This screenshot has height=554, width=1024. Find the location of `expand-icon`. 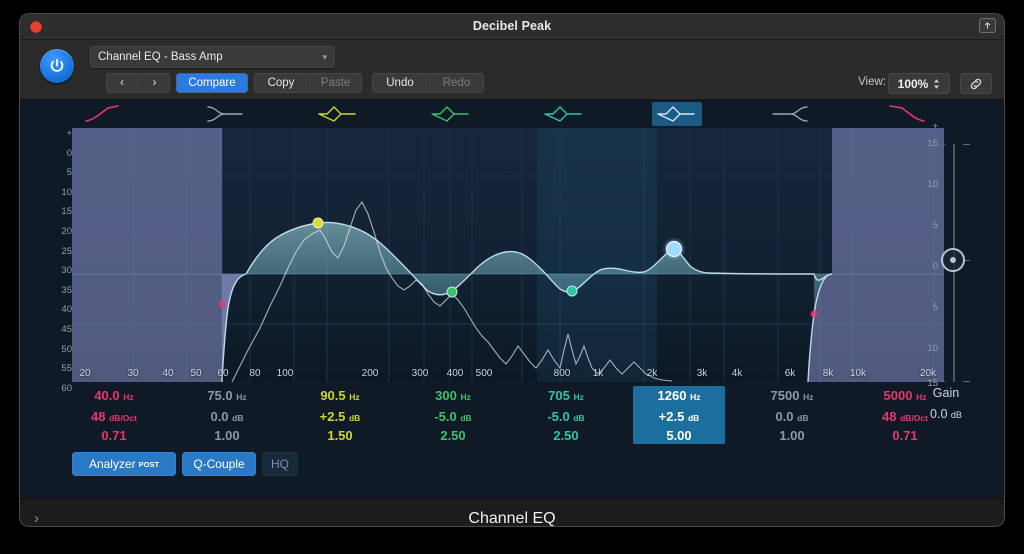

expand-icon is located at coordinates (987, 25).